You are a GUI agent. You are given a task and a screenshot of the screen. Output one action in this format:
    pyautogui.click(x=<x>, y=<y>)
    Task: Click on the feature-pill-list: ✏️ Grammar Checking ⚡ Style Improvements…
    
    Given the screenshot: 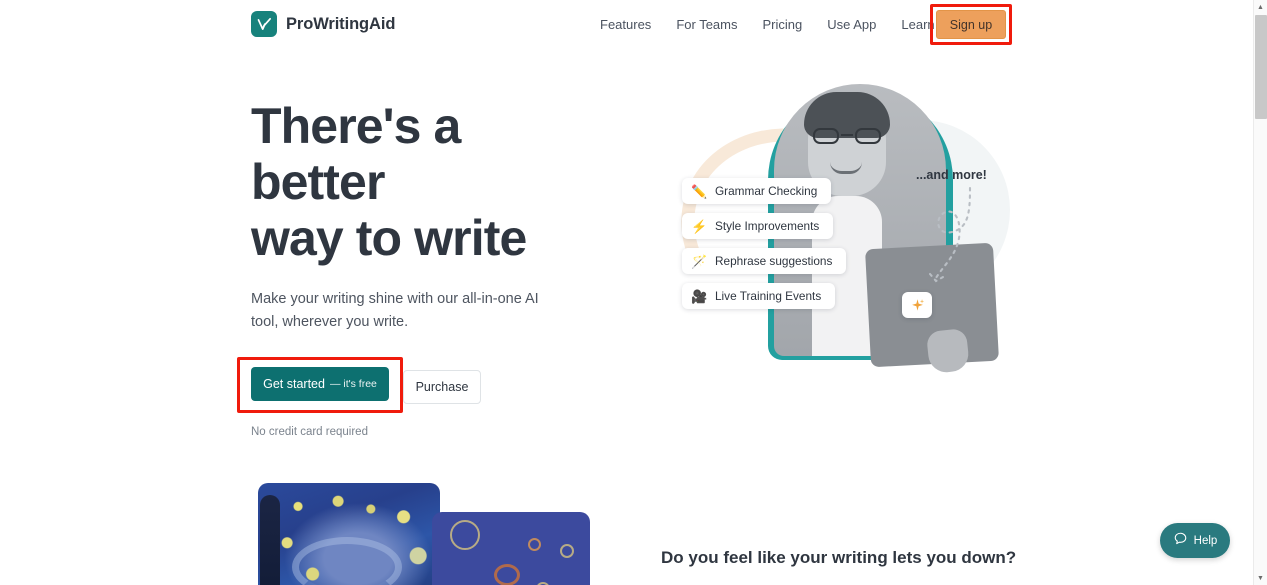 What is the action you would take?
    pyautogui.click(x=764, y=243)
    